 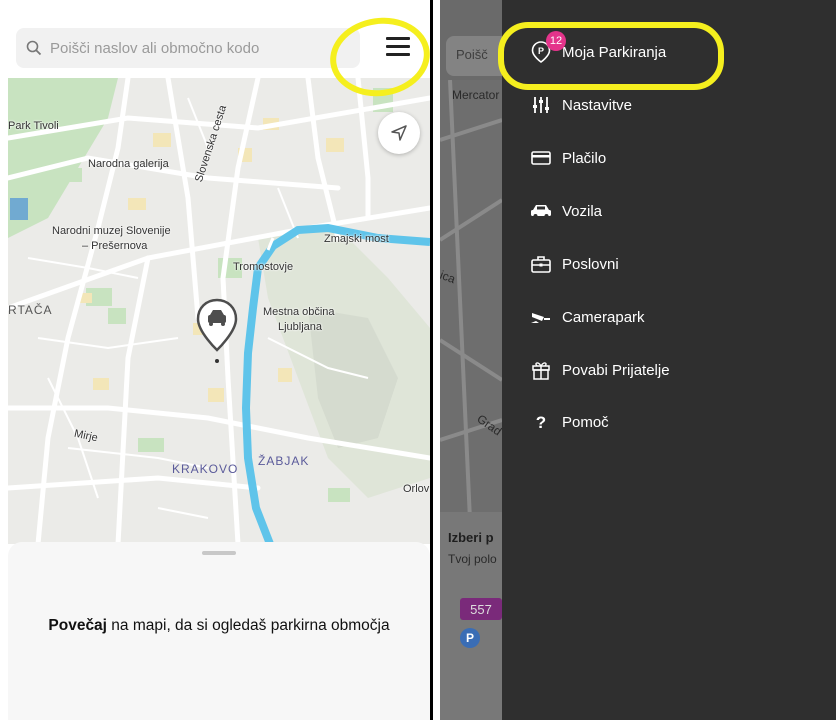 I want to click on search-input, so click(x=200, y=48).